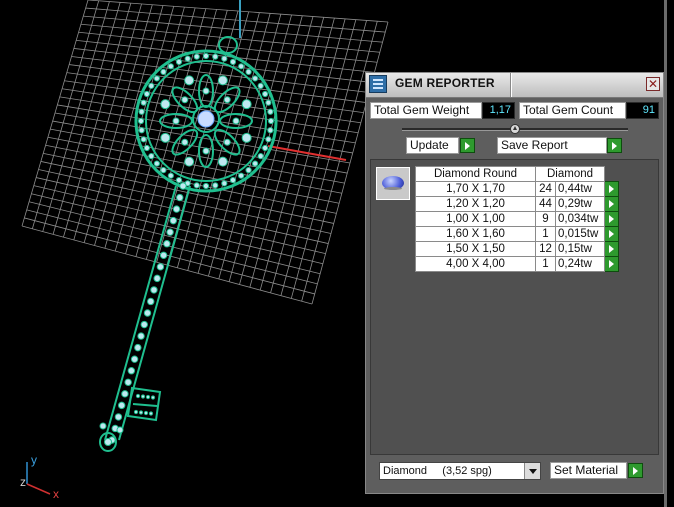 This screenshot has width=674, height=507. I want to click on close-icon: ✕, so click(653, 84).